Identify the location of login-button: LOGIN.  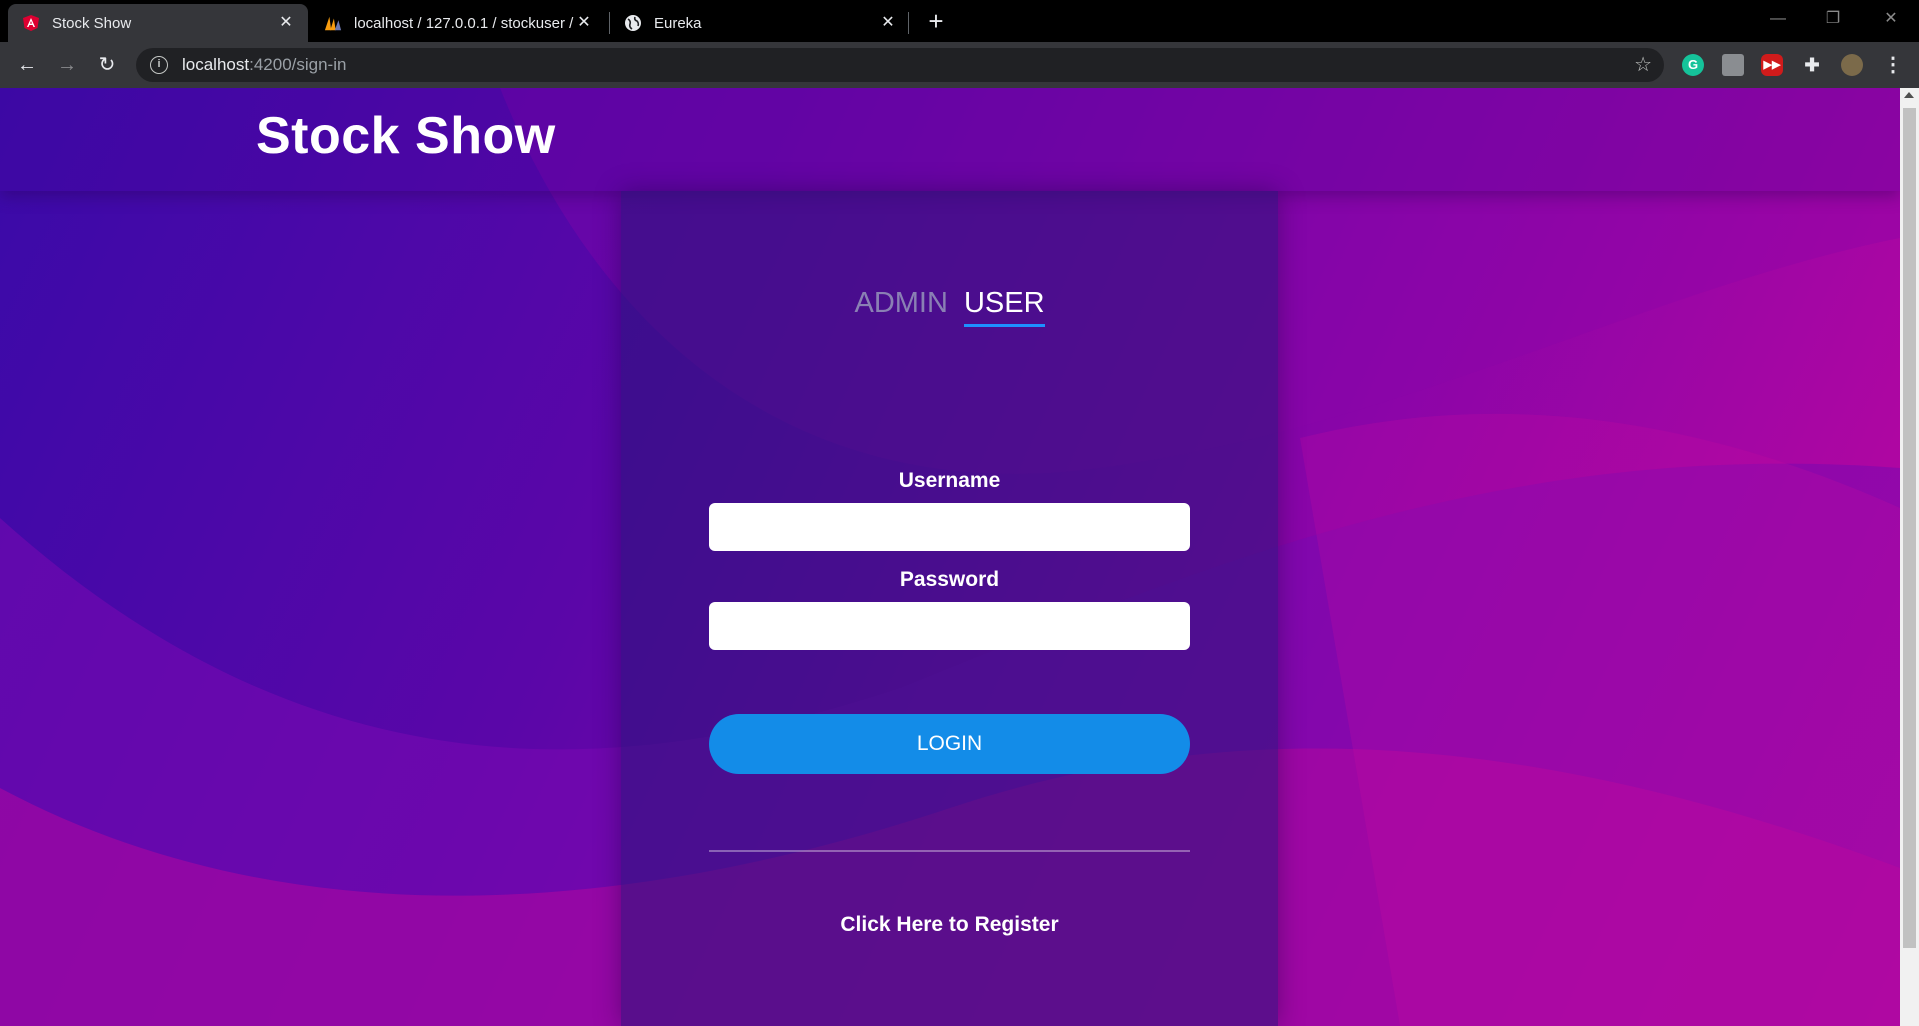
(949, 744).